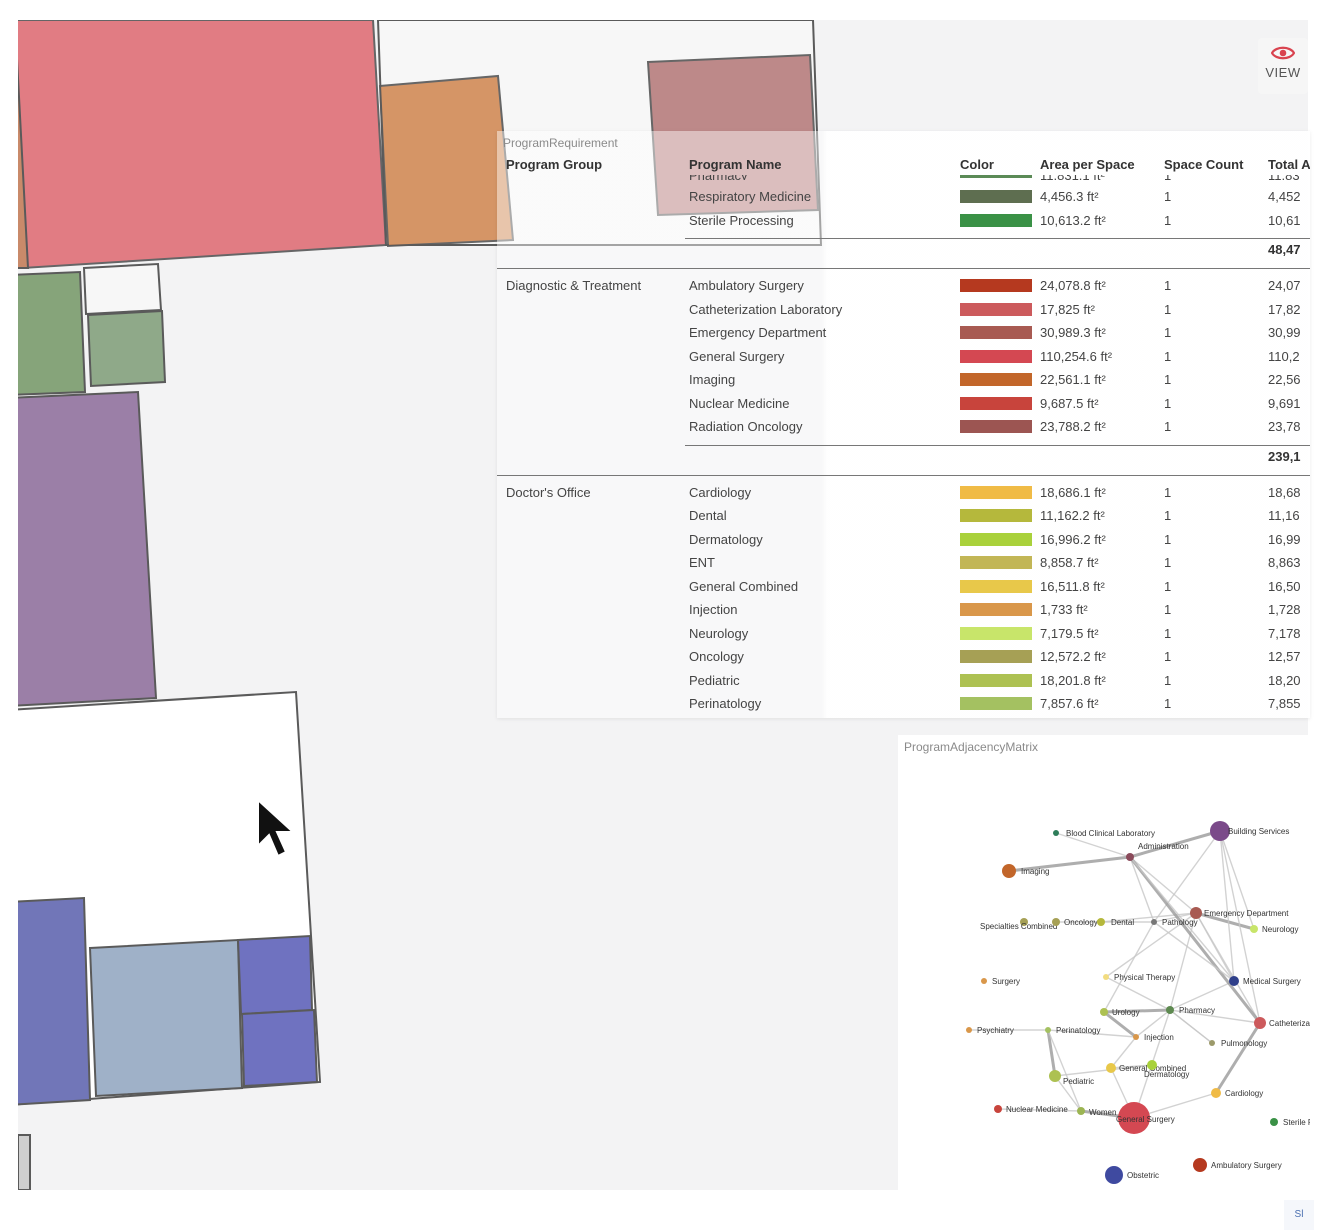 The width and height of the screenshot is (1330, 1231). What do you see at coordinates (1299, 1215) in the screenshot?
I see `corner-link: Sl` at bounding box center [1299, 1215].